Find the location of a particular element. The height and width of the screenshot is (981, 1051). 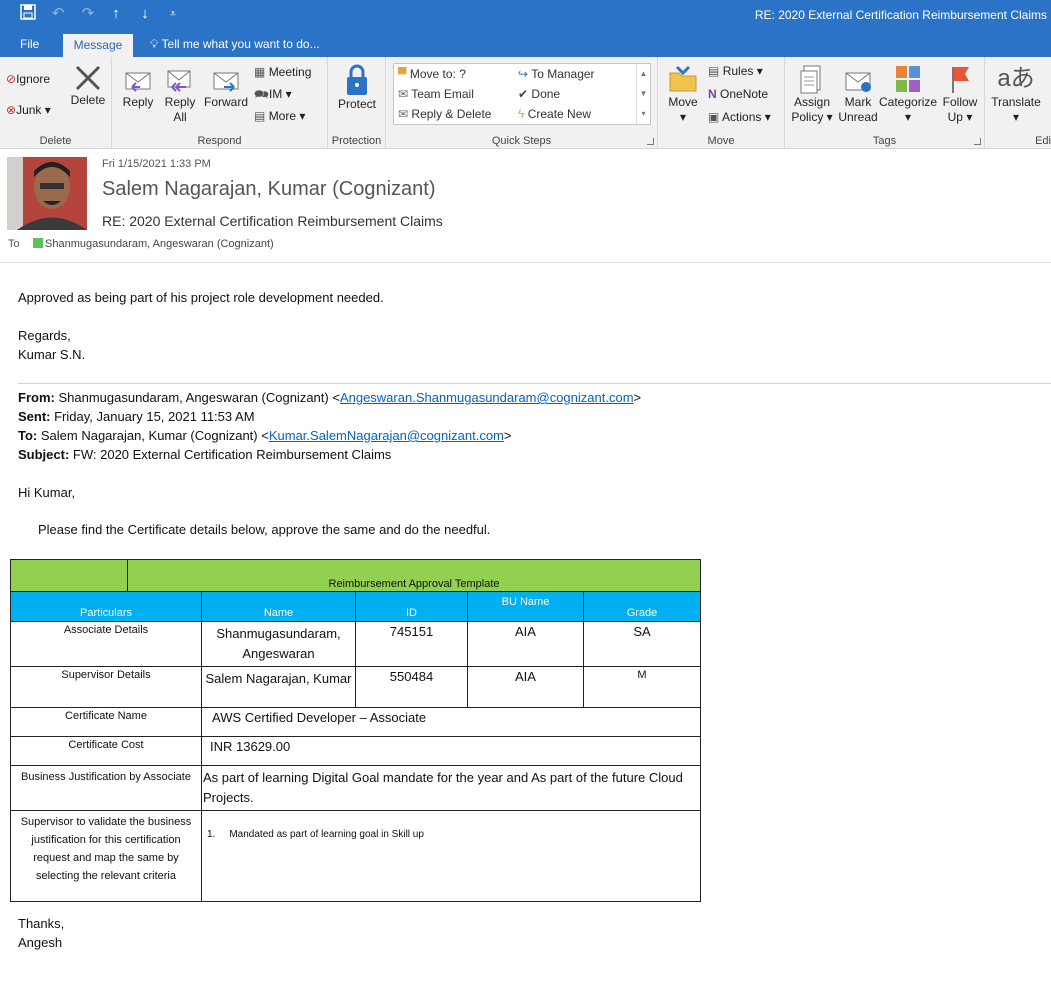

translate-button: aあ Translate ▾ is located at coordinates (1016, 94).